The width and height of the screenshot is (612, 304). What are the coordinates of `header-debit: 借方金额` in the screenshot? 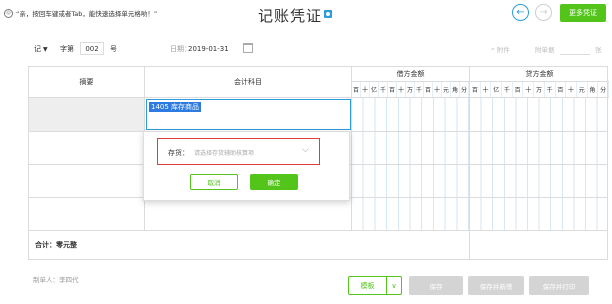 It's located at (411, 74).